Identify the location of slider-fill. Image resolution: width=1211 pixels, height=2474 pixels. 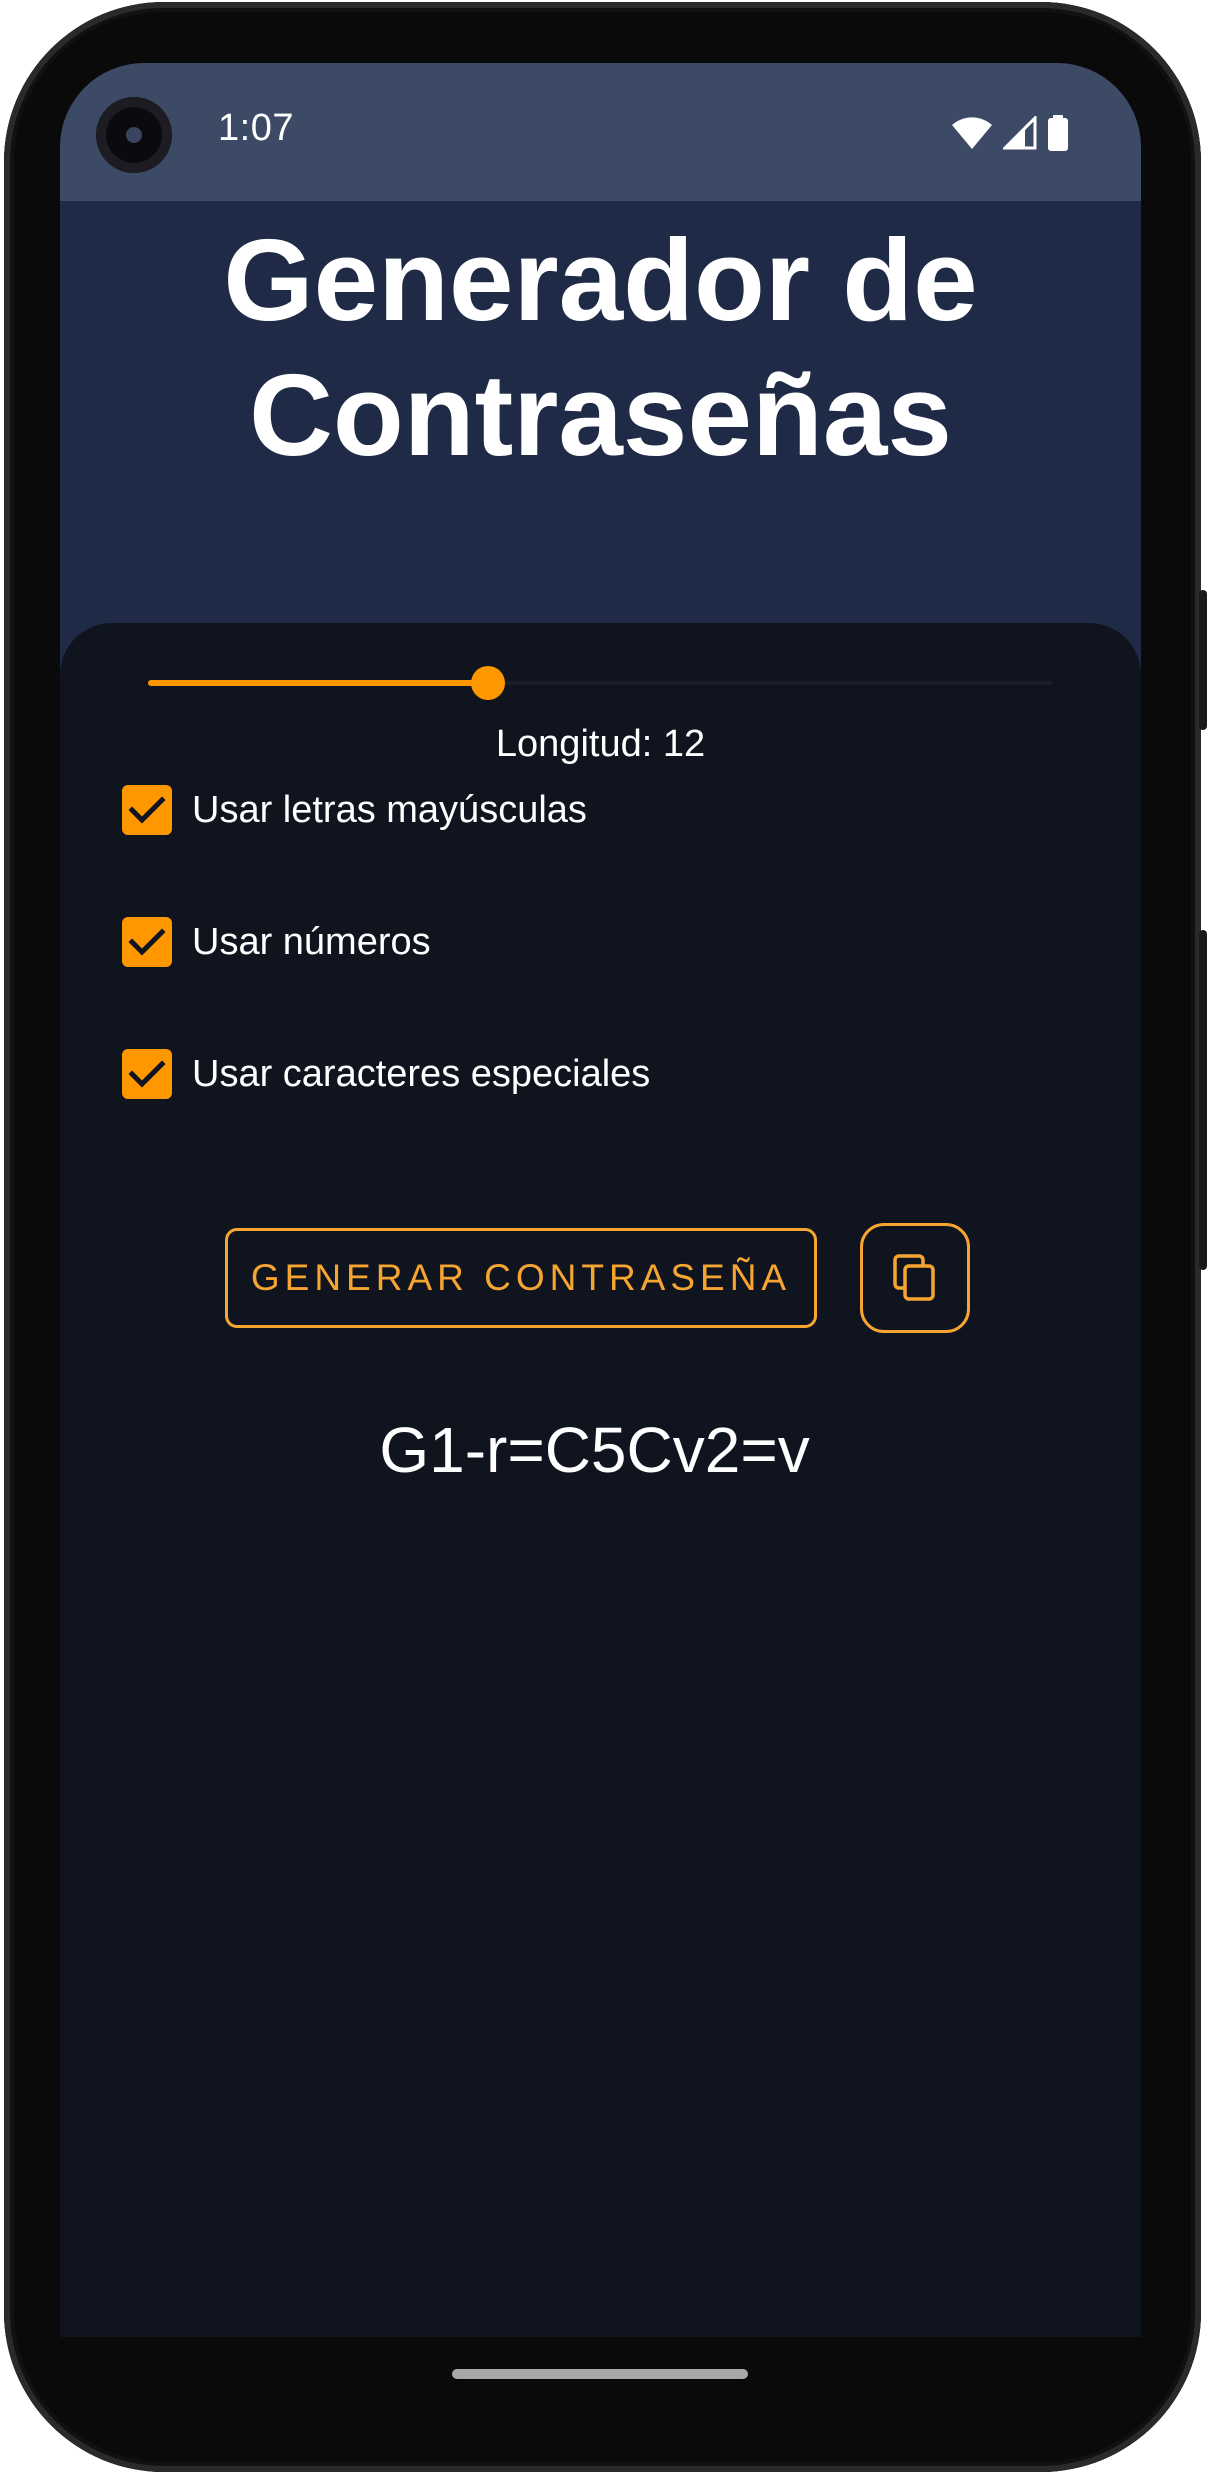
(318, 683).